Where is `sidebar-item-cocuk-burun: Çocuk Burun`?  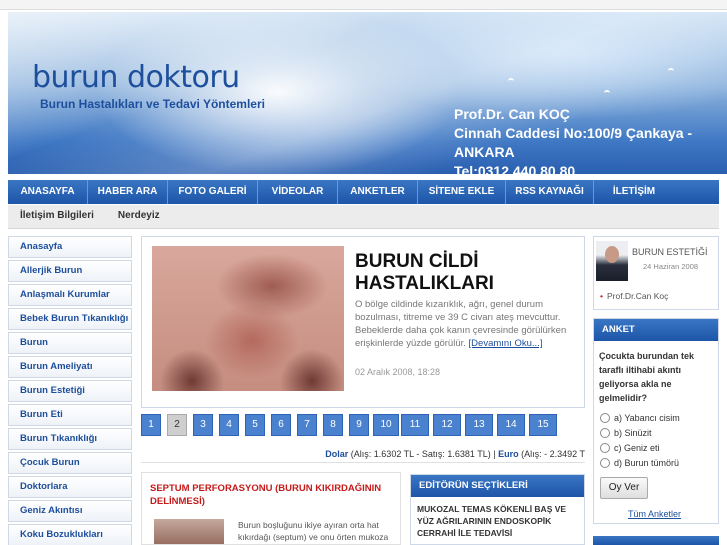
sidebar-item-cocuk-burun: Çocuk Burun is located at coordinates (70, 463).